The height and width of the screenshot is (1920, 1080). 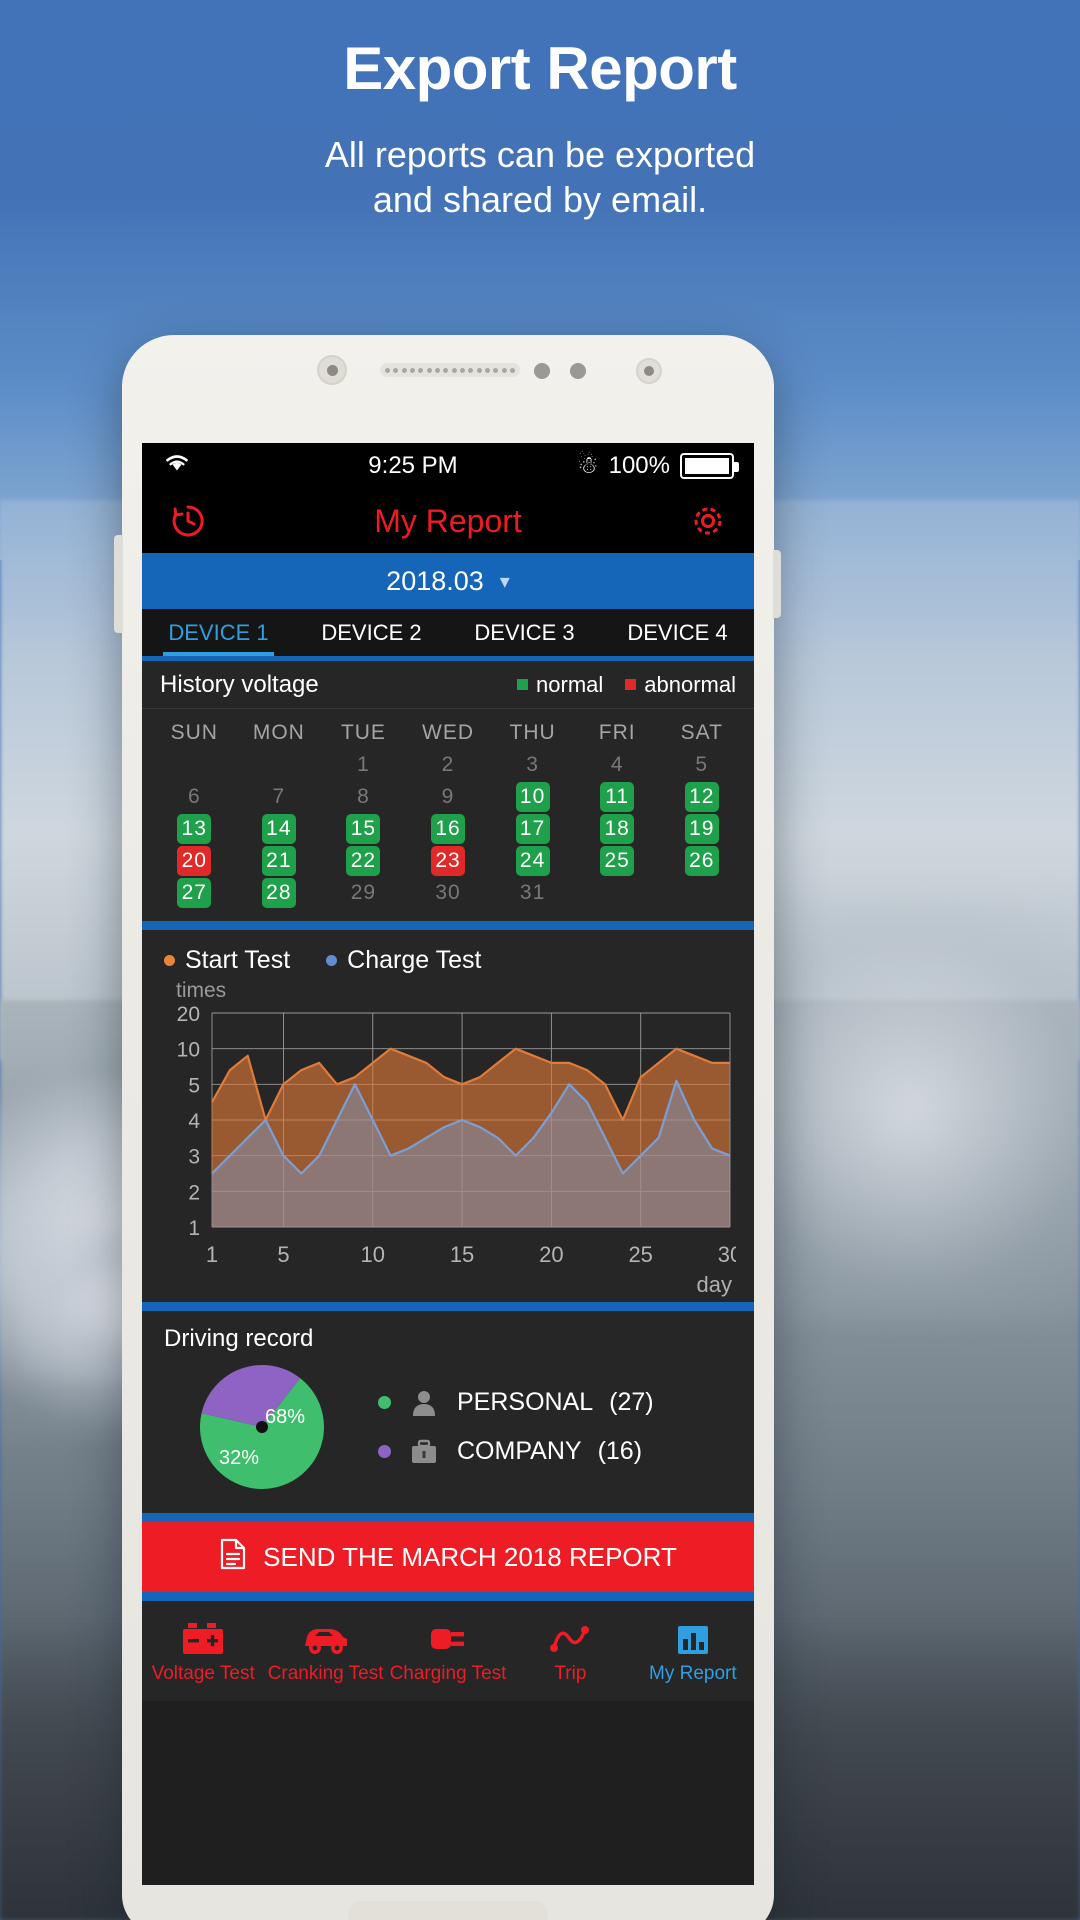 I want to click on calendar-day: 30, so click(x=448, y=892).